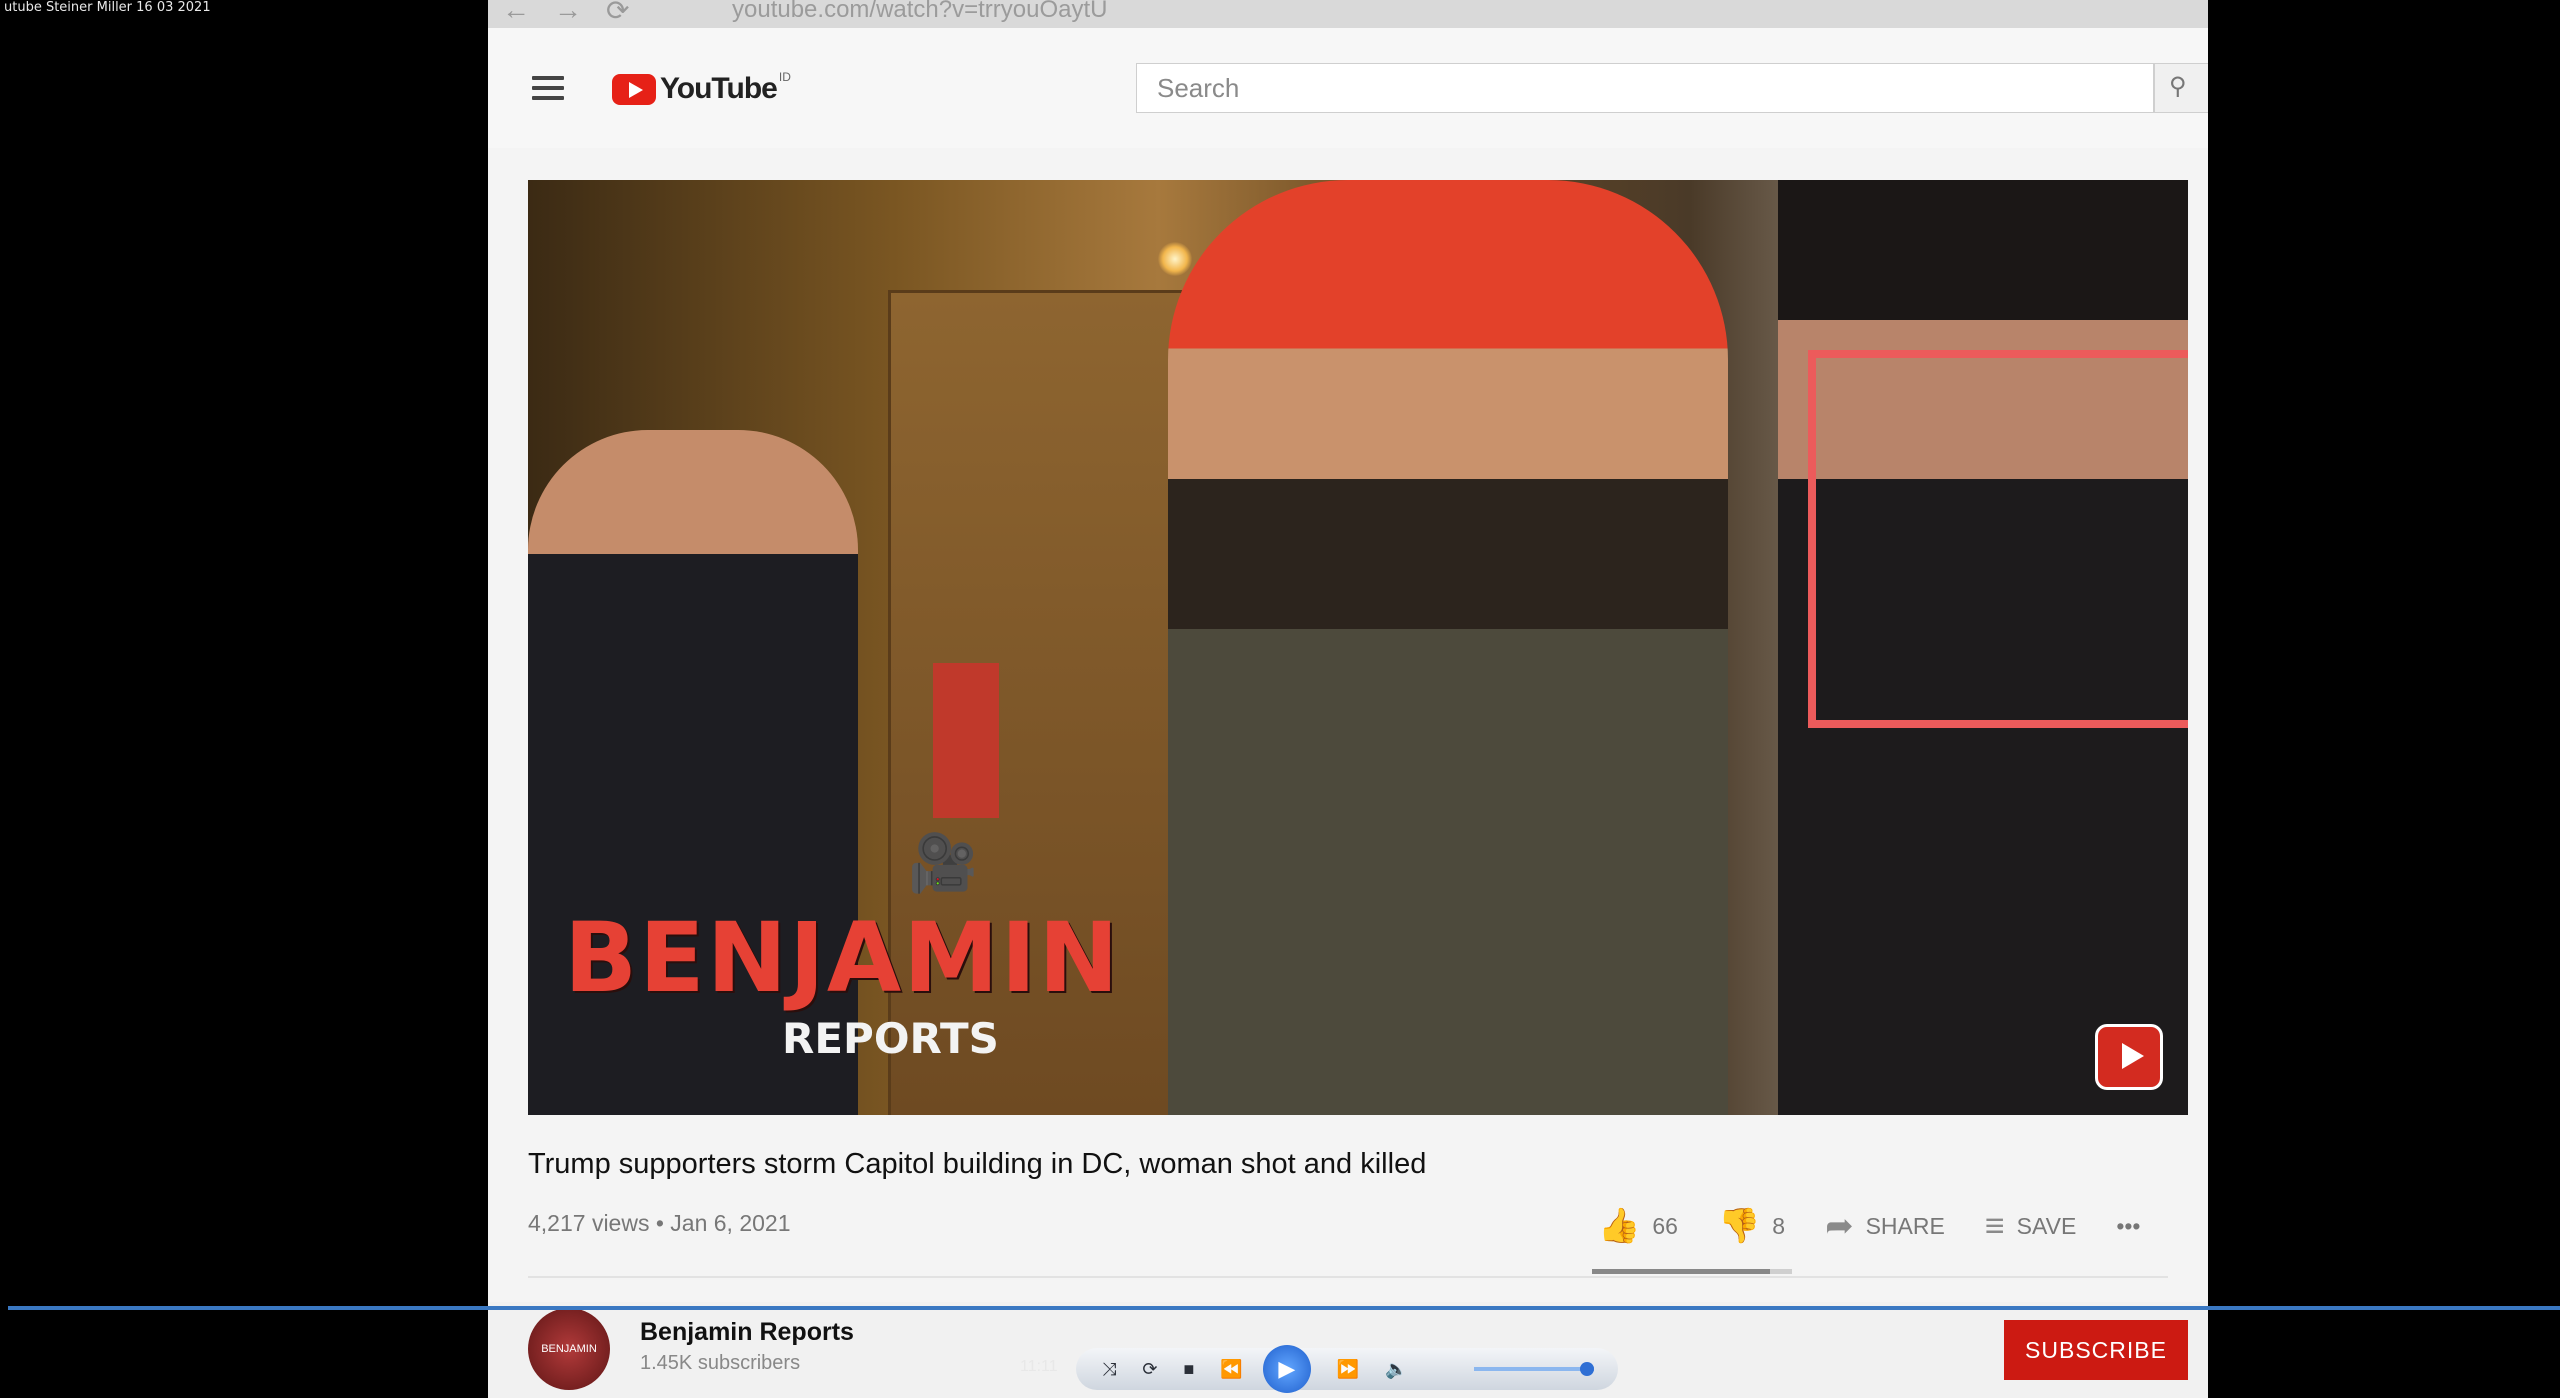  I want to click on channel-avatar: BENJAMIN, so click(569, 1349).